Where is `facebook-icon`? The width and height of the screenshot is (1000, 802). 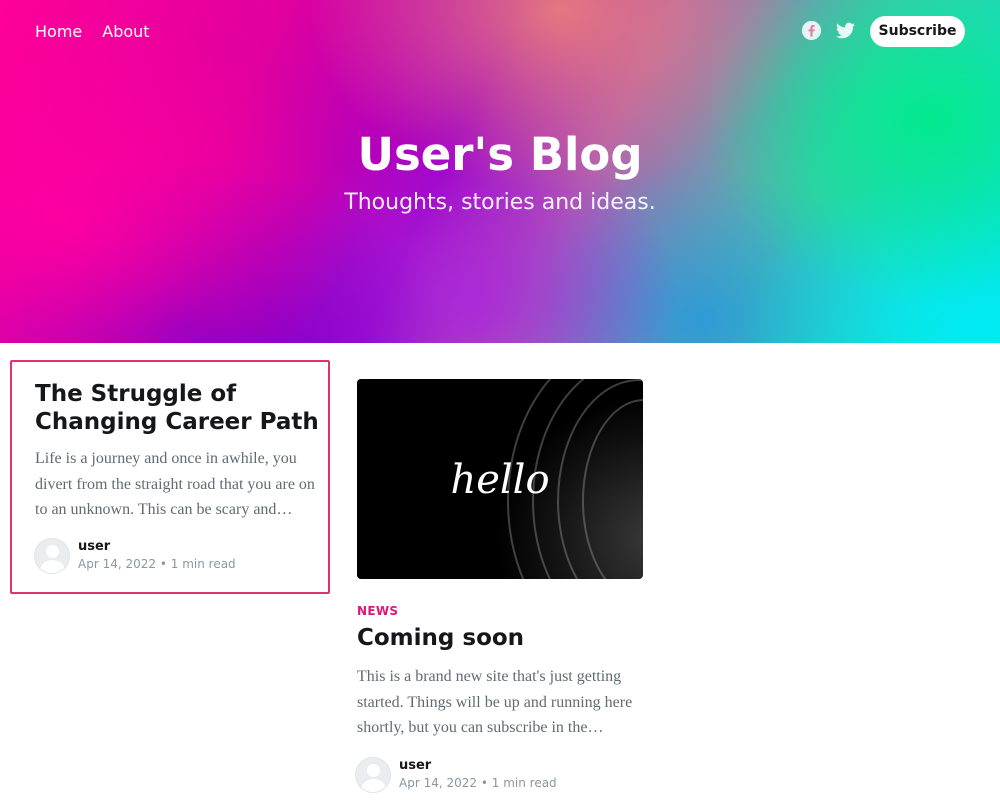 facebook-icon is located at coordinates (811, 30).